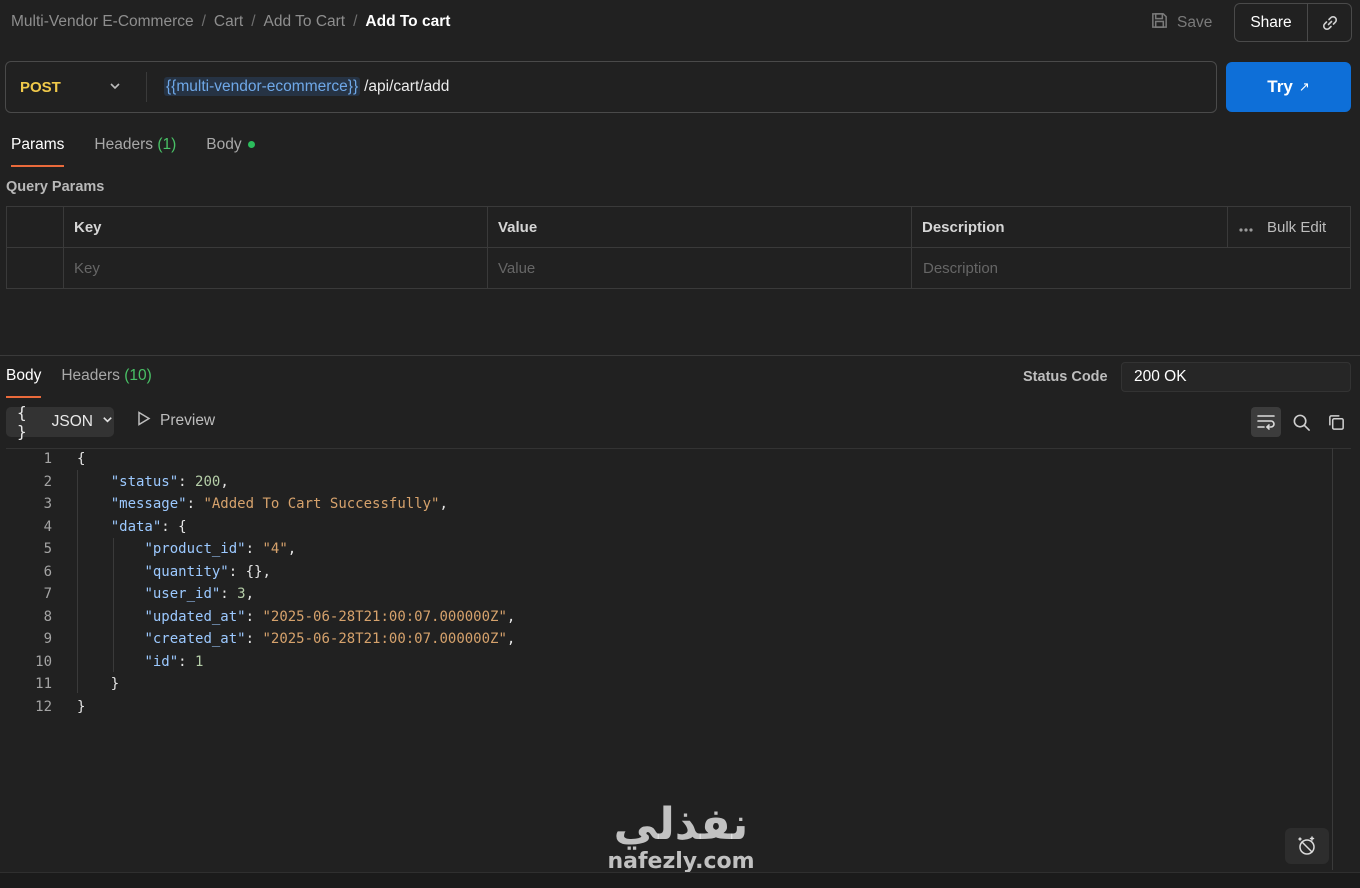 The height and width of the screenshot is (888, 1360). I want to click on tab-headers: Headers (1), so click(135, 150).